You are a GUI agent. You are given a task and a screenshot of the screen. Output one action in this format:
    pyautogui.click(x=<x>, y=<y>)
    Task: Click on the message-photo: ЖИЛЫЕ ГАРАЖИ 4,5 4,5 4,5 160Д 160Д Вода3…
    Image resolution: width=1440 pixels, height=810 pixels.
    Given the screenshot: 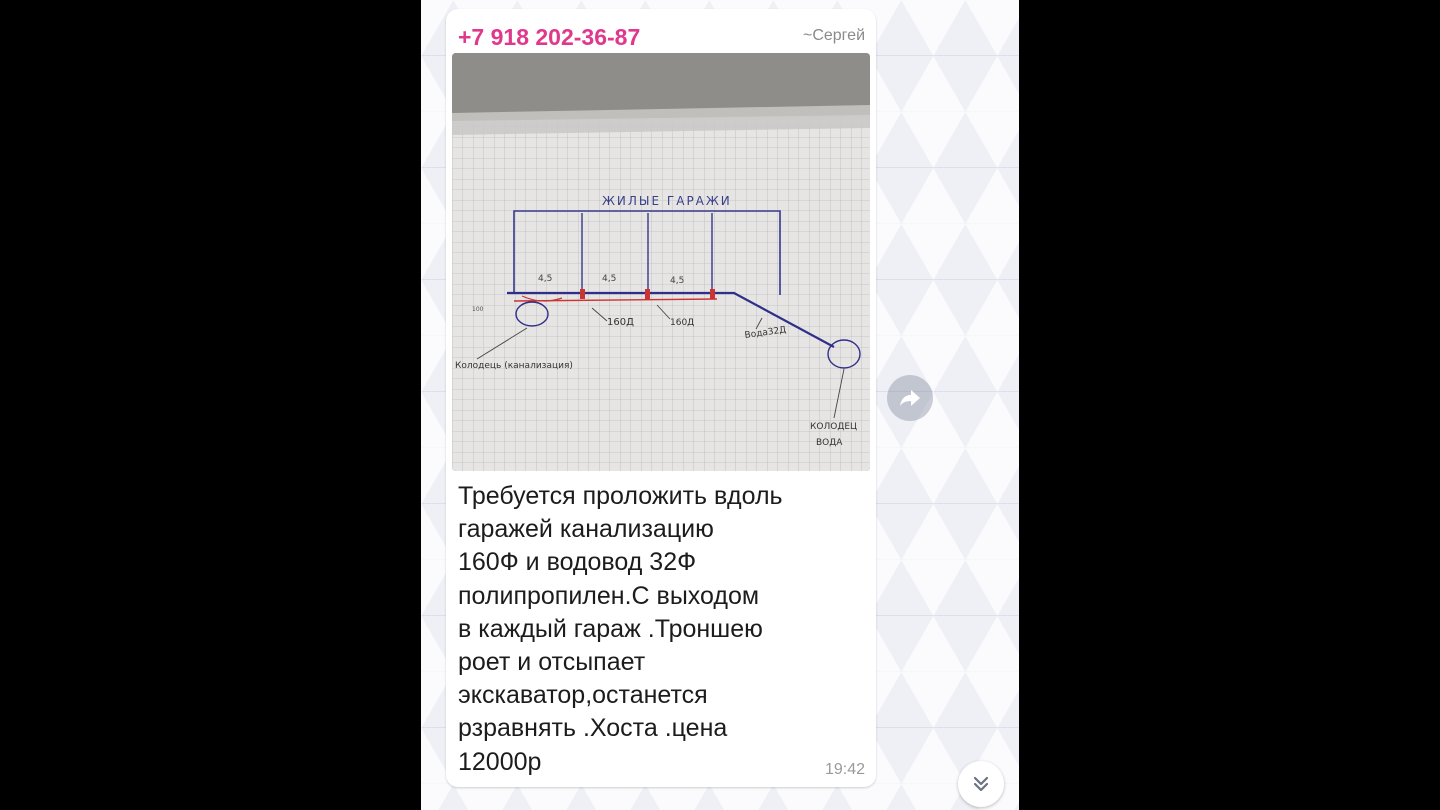 What is the action you would take?
    pyautogui.click(x=661, y=262)
    